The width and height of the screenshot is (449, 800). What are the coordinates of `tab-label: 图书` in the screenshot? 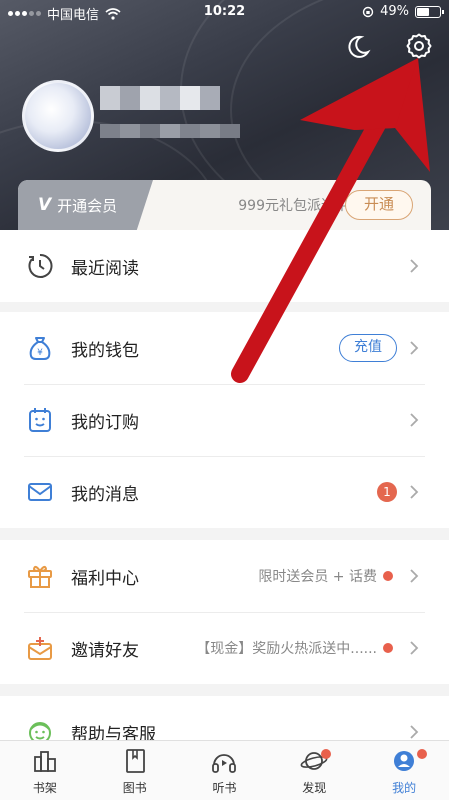 It's located at (134, 788).